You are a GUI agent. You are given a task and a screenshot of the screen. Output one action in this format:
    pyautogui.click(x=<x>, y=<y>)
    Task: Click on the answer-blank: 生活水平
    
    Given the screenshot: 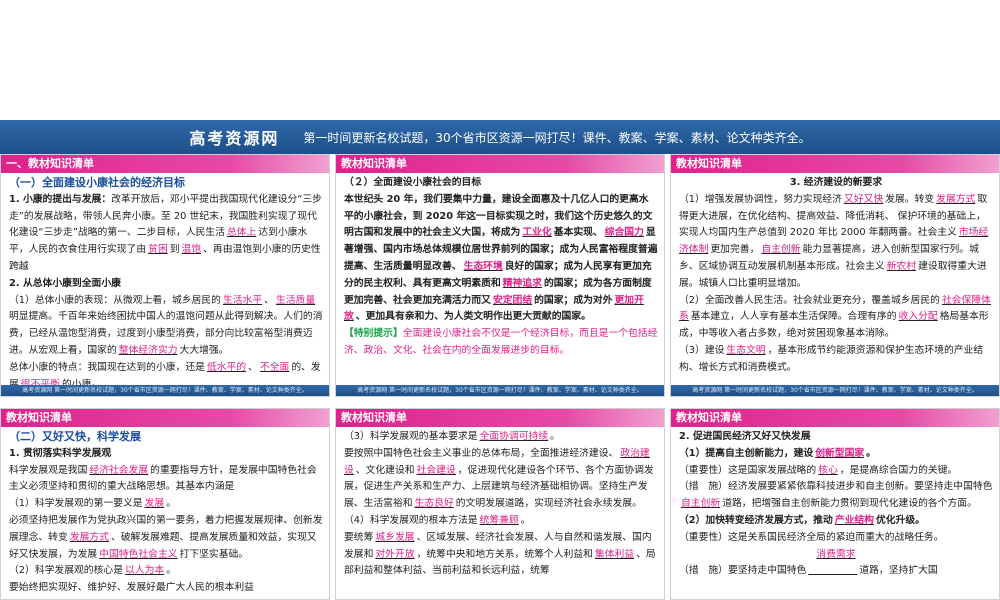 What is the action you would take?
    pyautogui.click(x=242, y=300)
    